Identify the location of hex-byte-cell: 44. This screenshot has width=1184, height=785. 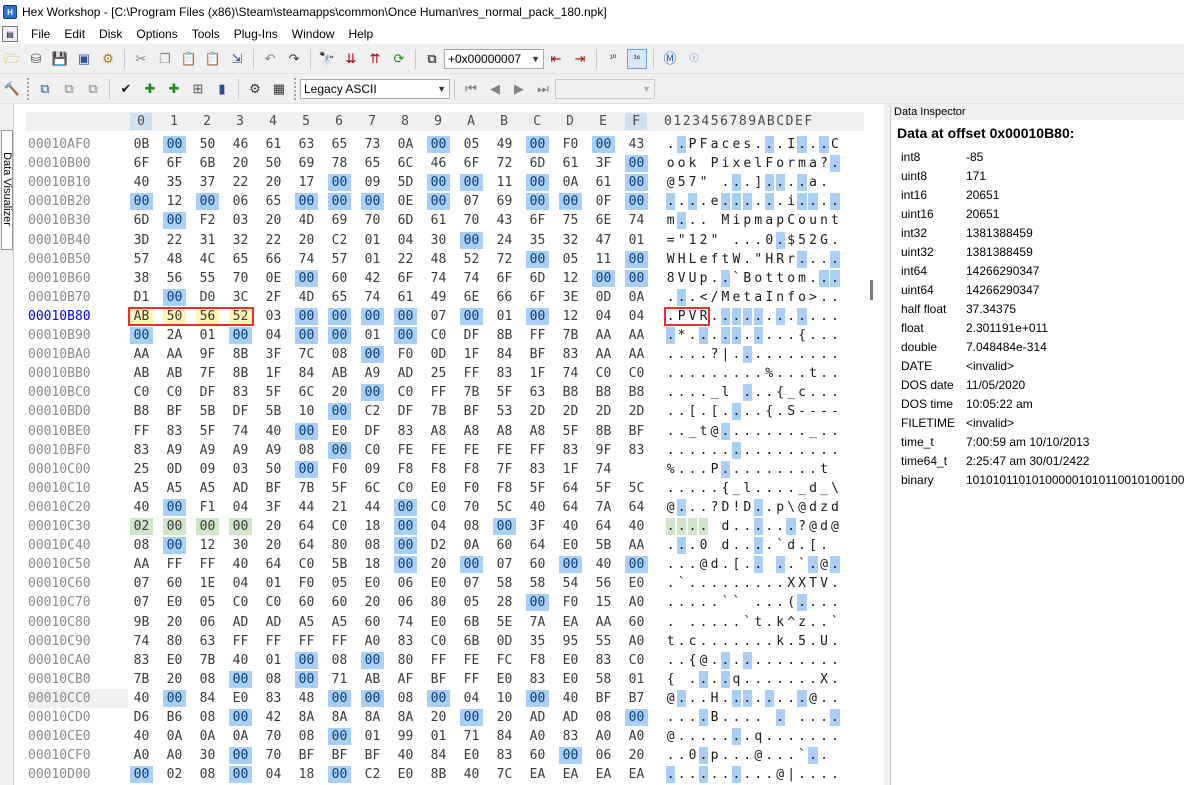
(372, 507).